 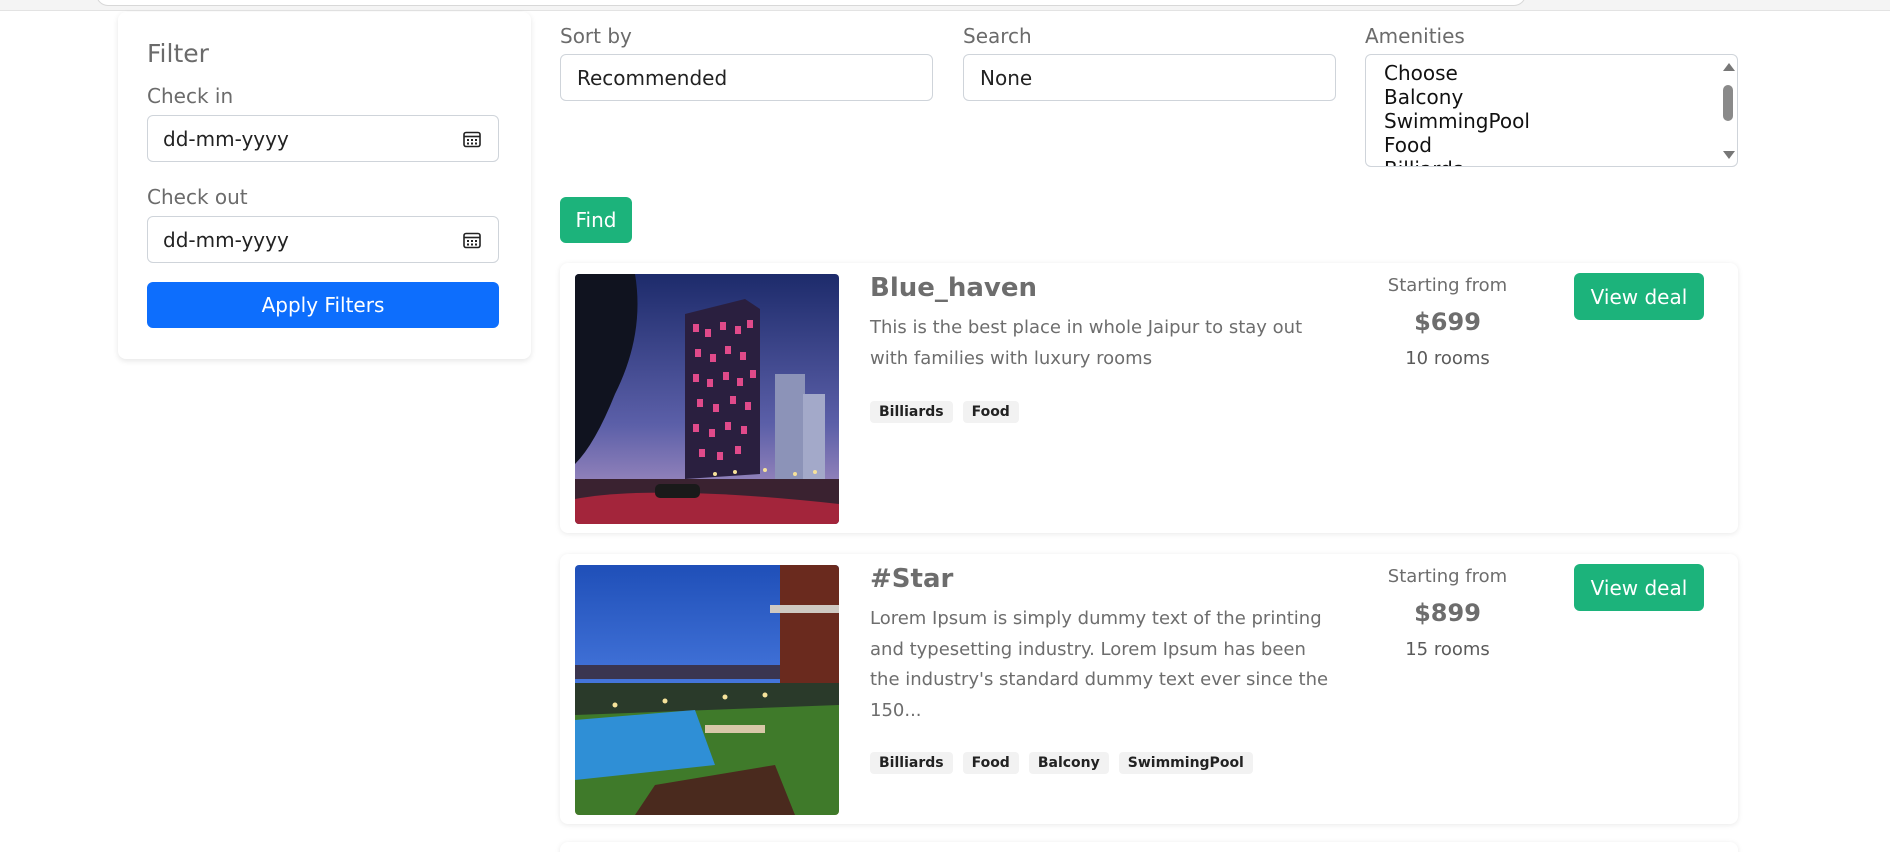 What do you see at coordinates (1729, 155) in the screenshot?
I see `scroll-down-icon` at bounding box center [1729, 155].